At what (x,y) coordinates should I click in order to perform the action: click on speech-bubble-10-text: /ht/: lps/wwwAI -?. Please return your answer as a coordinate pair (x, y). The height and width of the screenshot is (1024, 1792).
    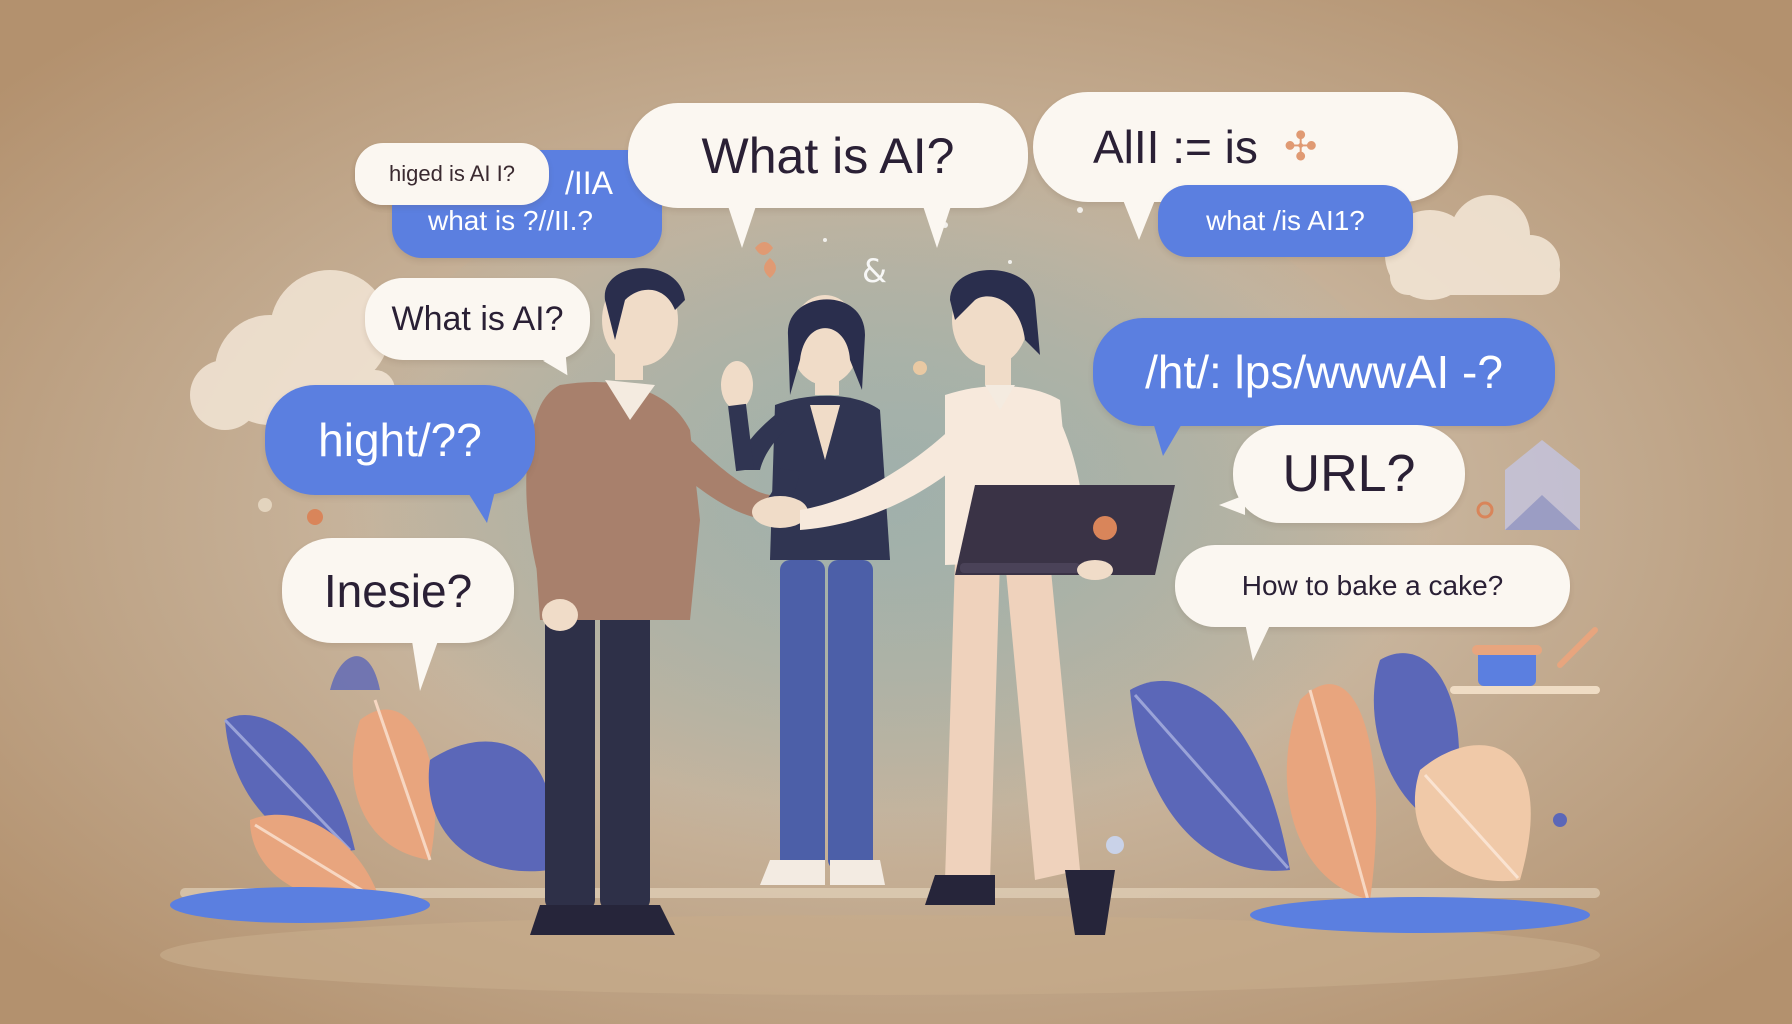
    Looking at the image, I should click on (1324, 372).